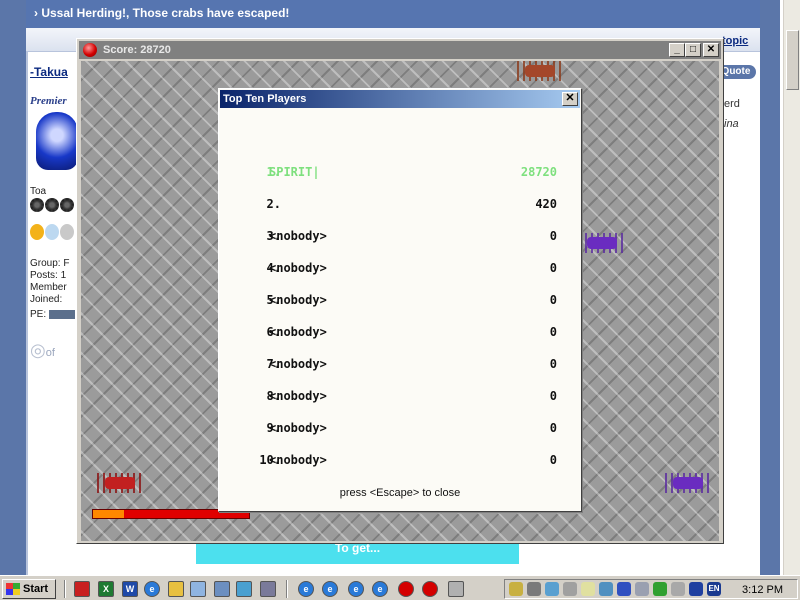 Image resolution: width=800 pixels, height=600 pixels. I want to click on avatar, so click(57, 141).